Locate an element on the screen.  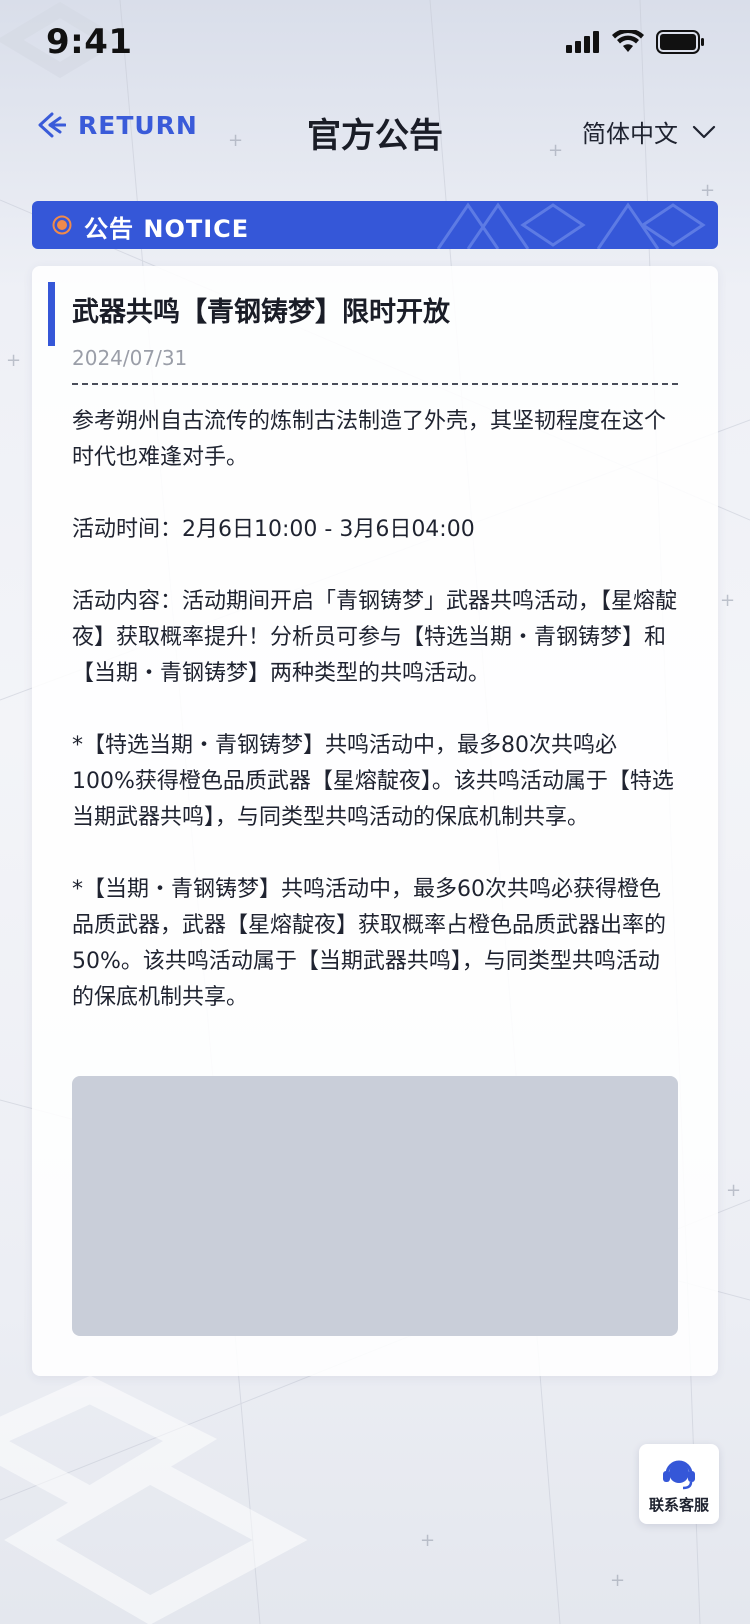
notice-label: 公告 NOTICE is located at coordinates (167, 229).